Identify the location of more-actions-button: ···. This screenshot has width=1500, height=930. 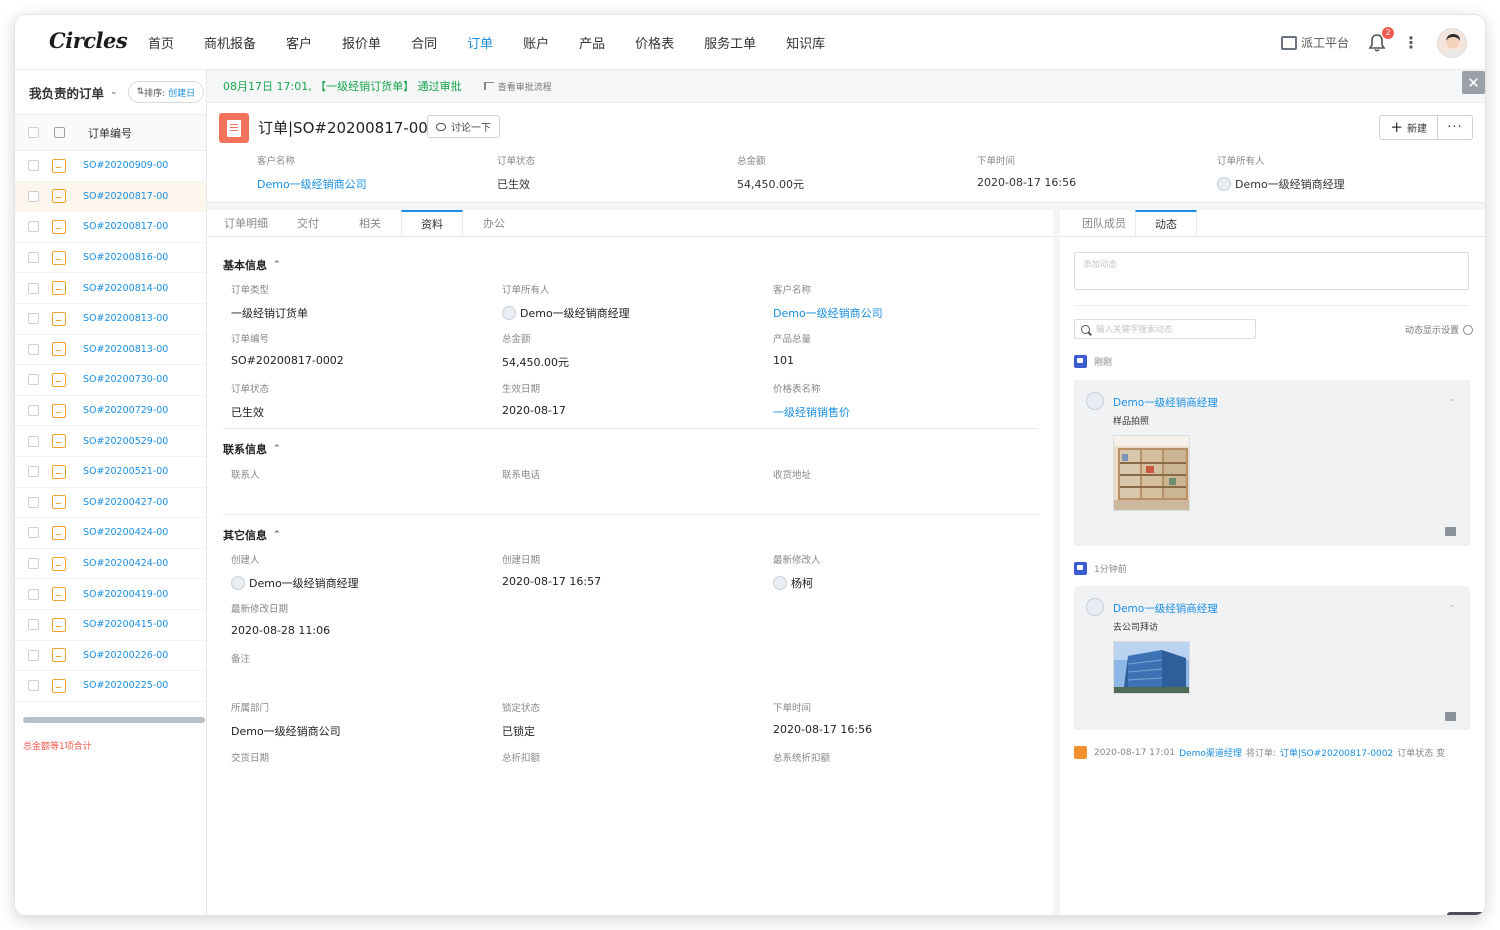
(1455, 127).